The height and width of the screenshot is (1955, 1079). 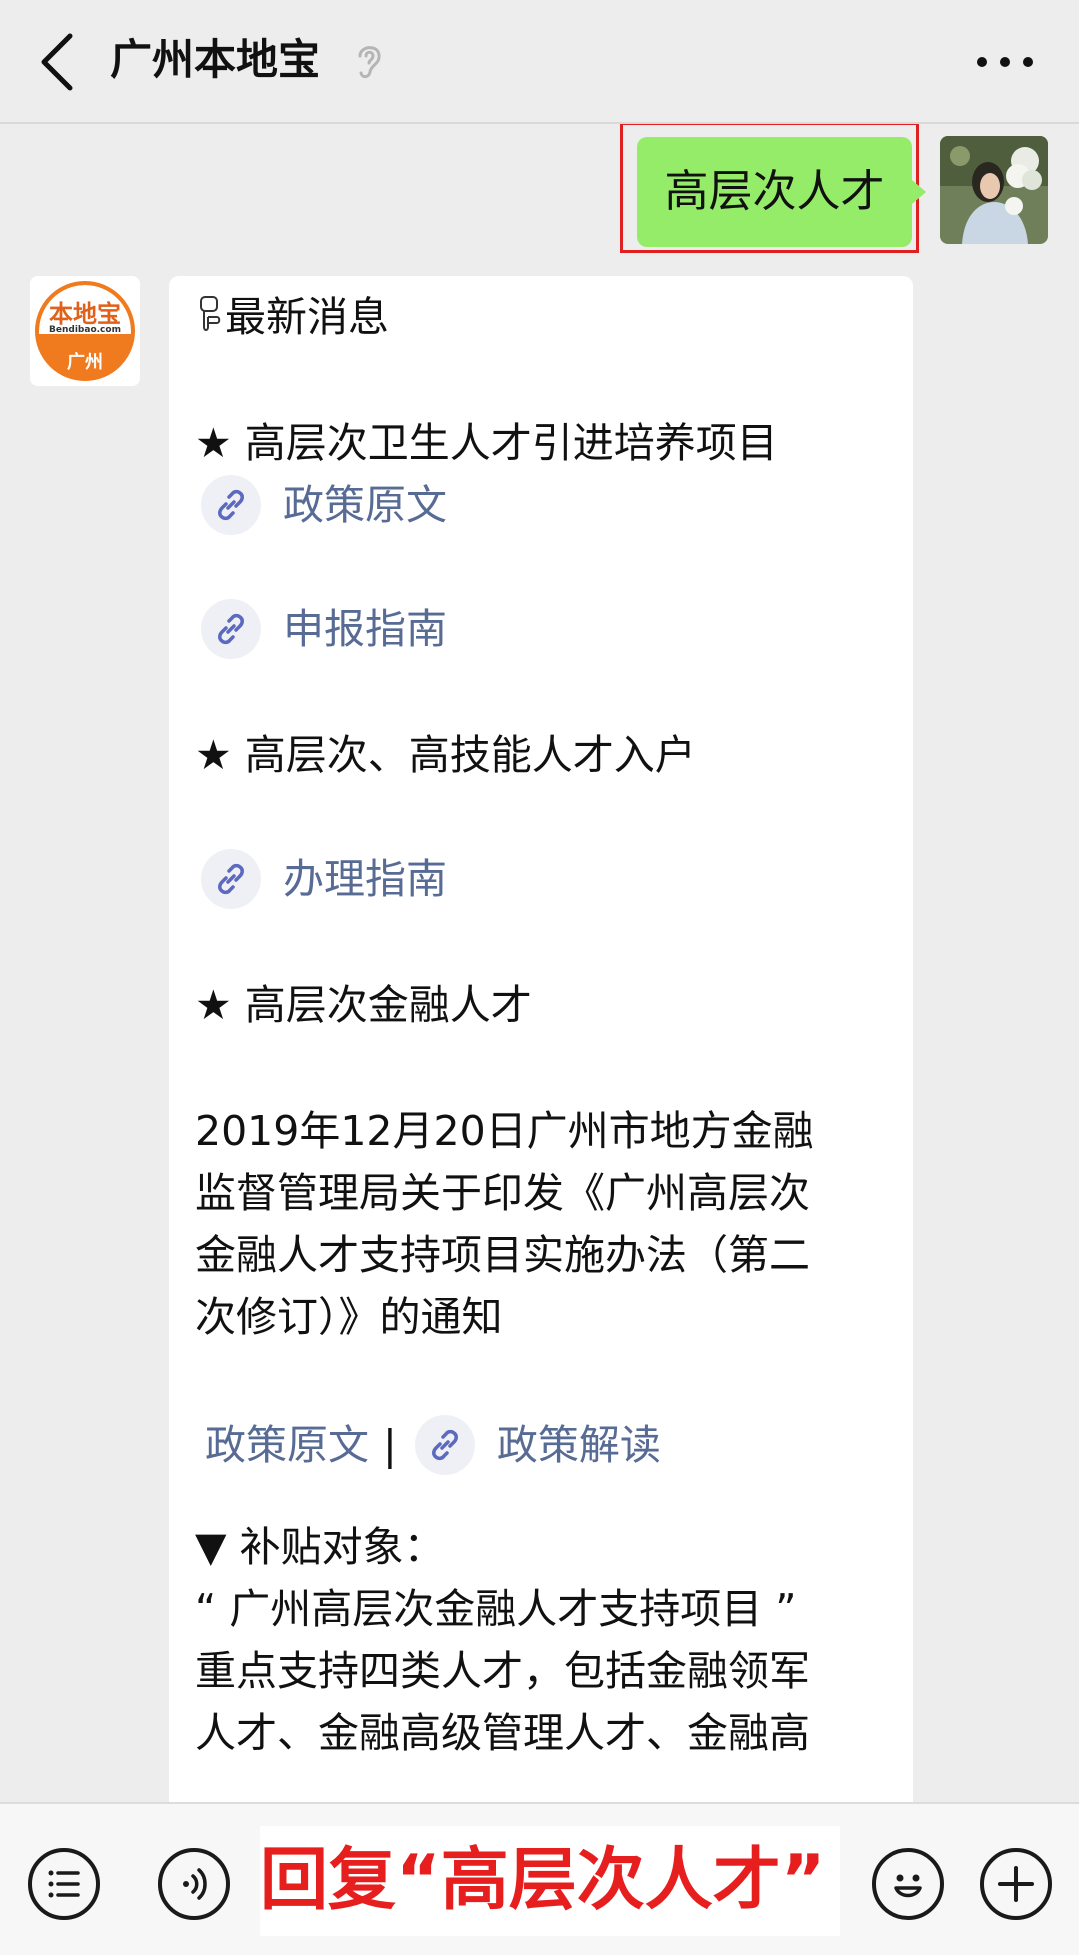 What do you see at coordinates (502, 1193) in the screenshot?
I see `notice-line-2: 监督管理局关于印发《广州高层次` at bounding box center [502, 1193].